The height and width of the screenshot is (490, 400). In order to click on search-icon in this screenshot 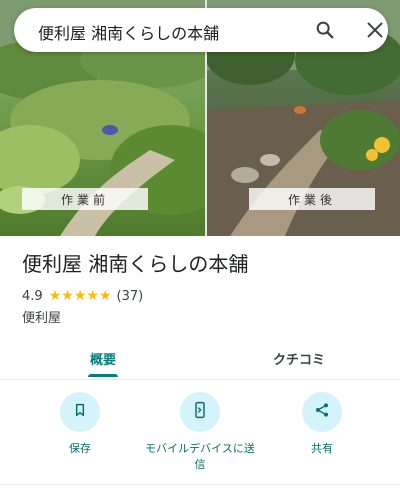, I will do `click(325, 30)`.